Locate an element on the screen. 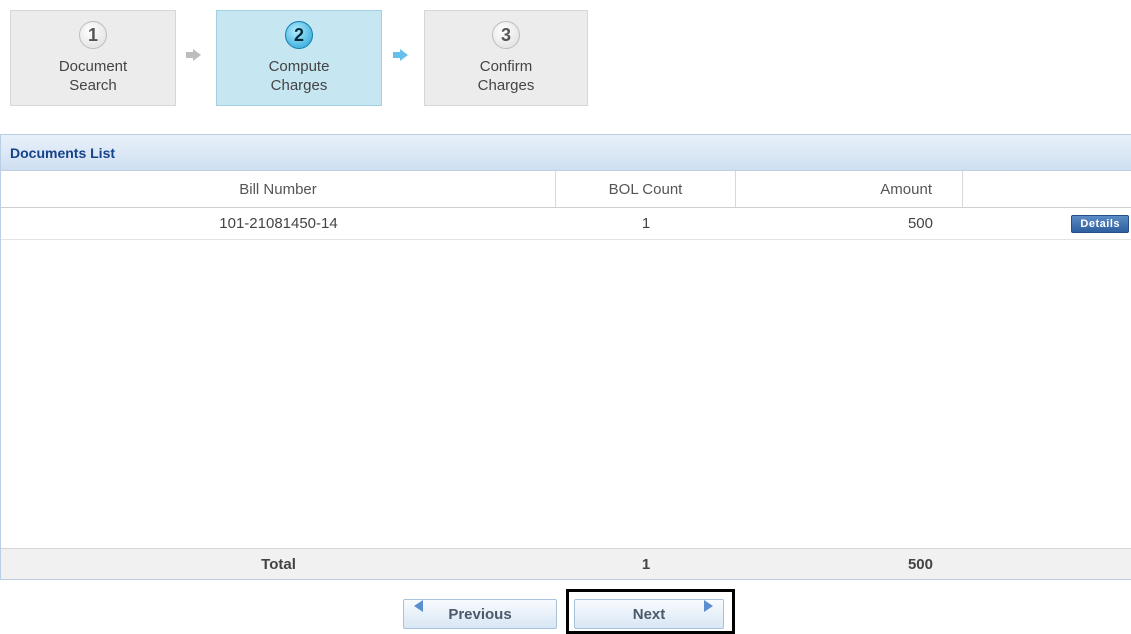 The width and height of the screenshot is (1131, 634). arrow-left-icon is located at coordinates (418, 606).